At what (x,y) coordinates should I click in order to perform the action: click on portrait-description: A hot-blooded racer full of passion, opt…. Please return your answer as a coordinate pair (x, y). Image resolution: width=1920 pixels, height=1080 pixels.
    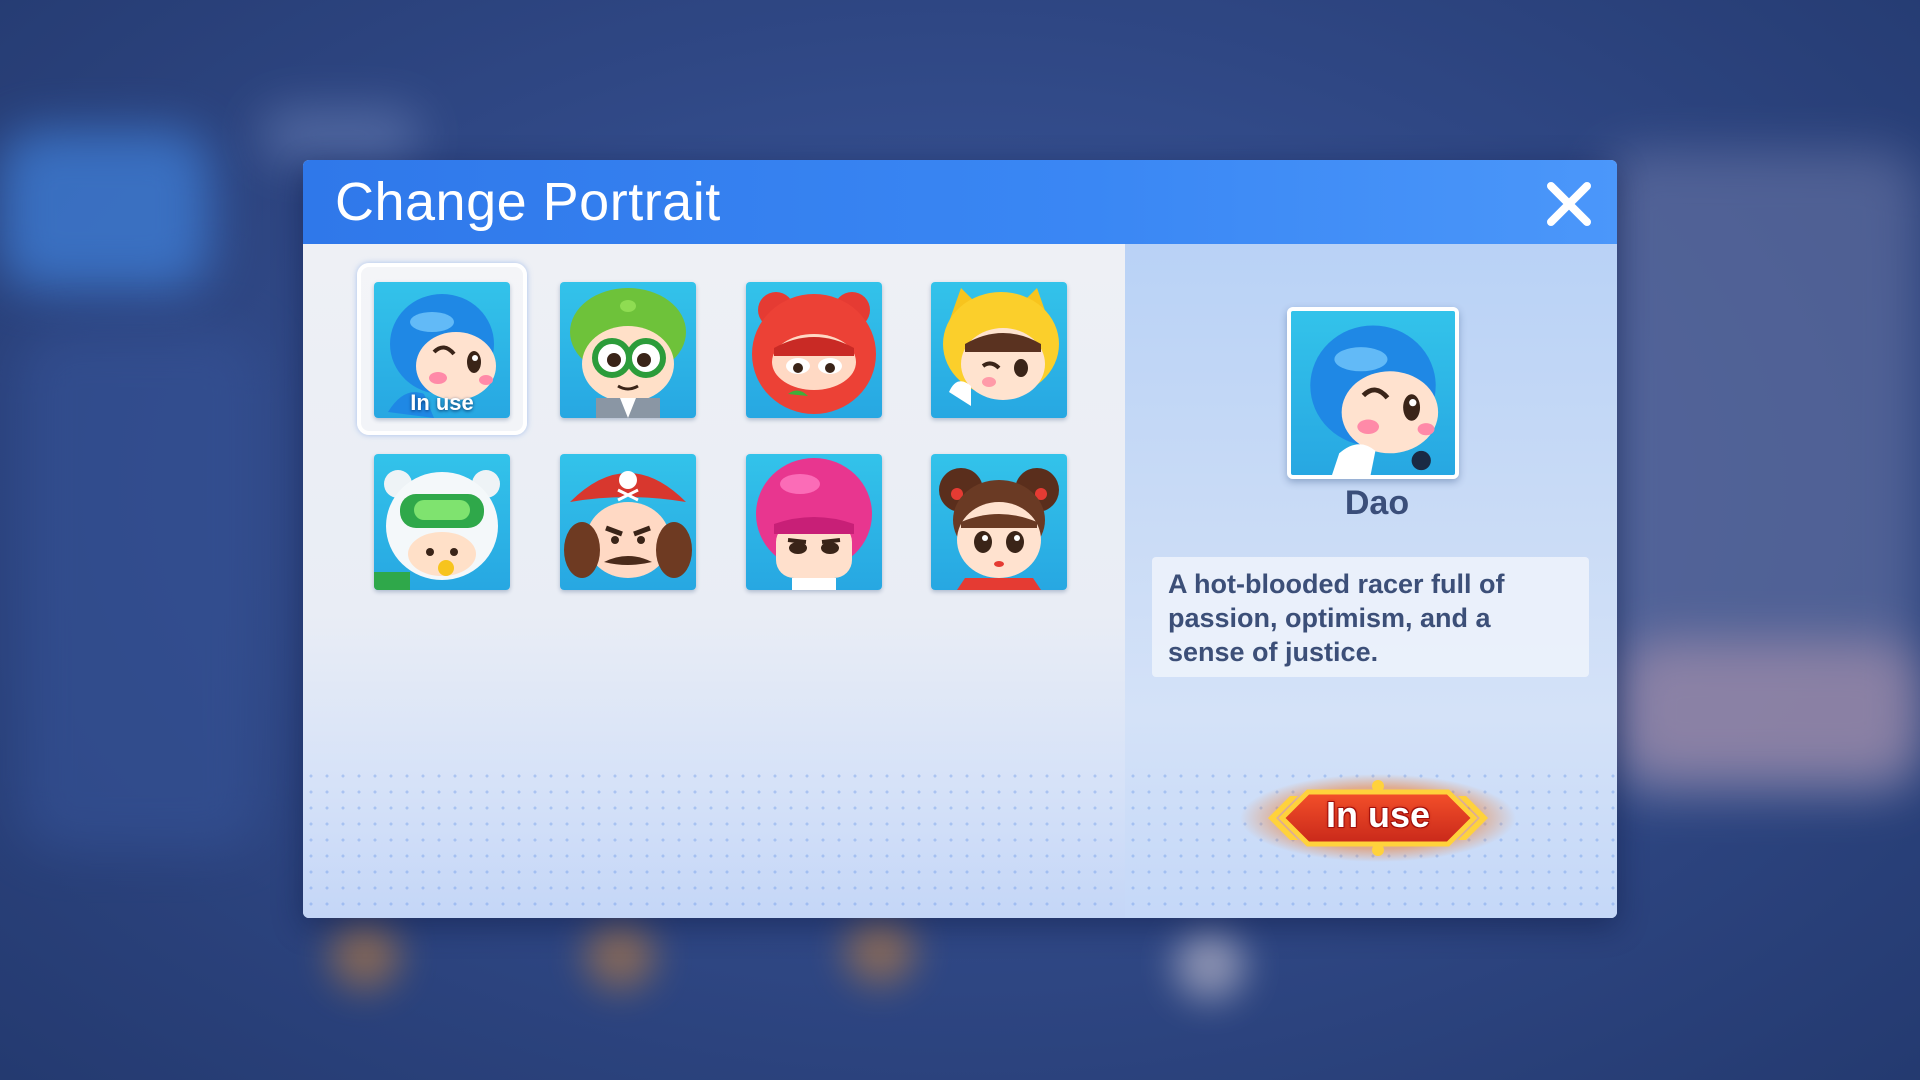
    Looking at the image, I should click on (1336, 618).